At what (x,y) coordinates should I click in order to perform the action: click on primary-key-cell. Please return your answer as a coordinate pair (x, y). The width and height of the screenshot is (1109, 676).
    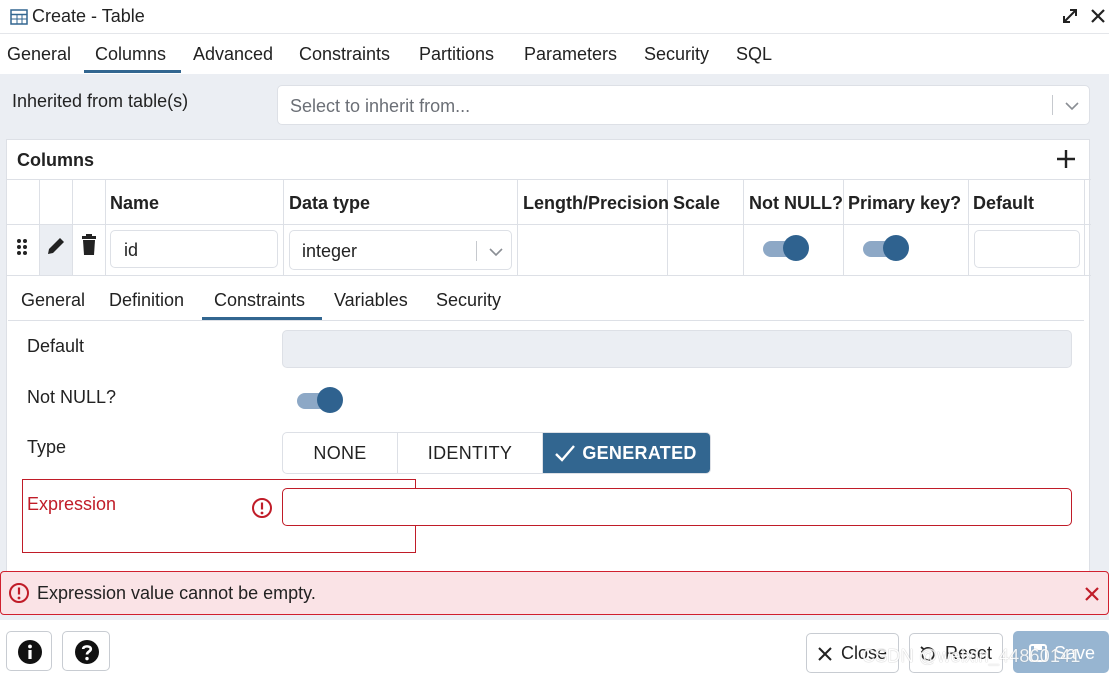
    Looking at the image, I should click on (906, 250).